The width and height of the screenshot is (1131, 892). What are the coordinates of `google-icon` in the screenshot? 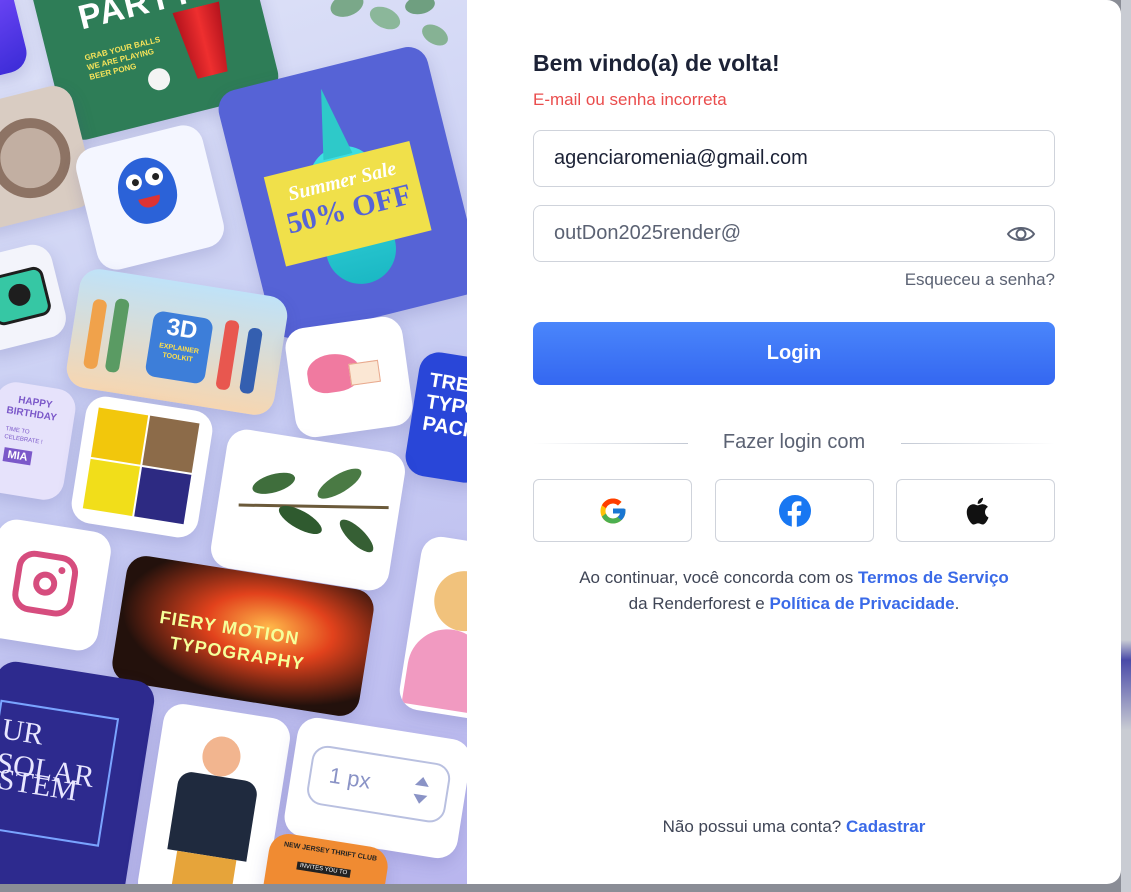 It's located at (612, 510).